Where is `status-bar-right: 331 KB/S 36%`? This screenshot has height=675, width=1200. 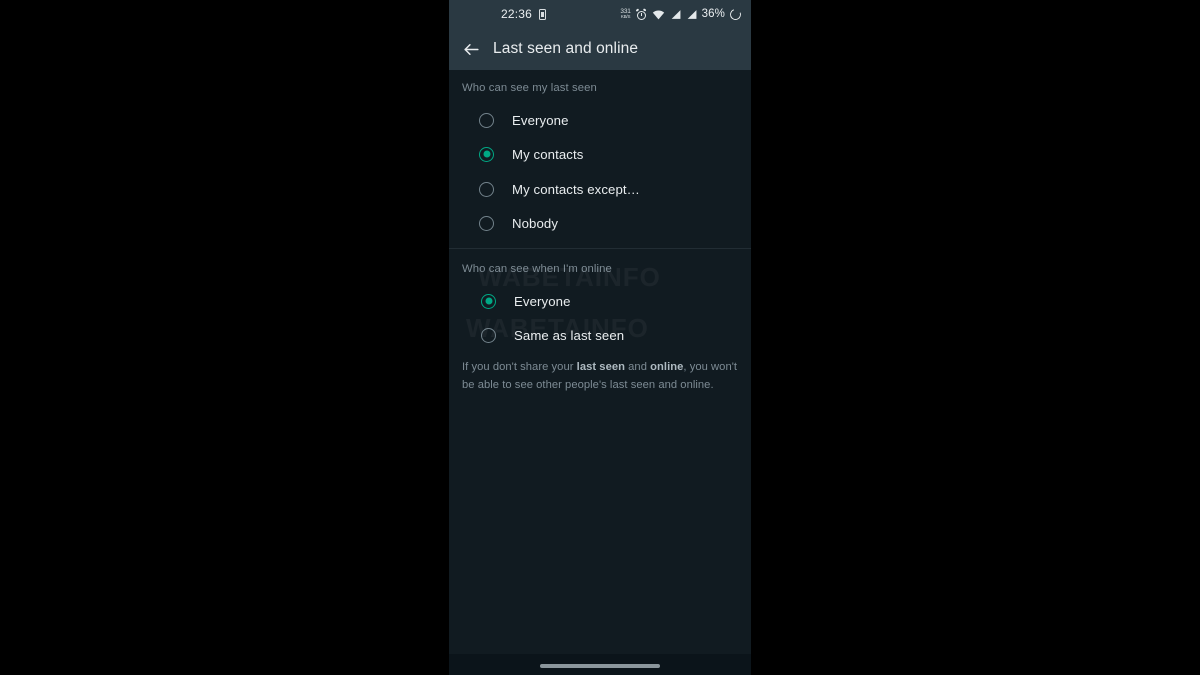
status-bar-right: 331 KB/S 36% is located at coordinates (681, 14).